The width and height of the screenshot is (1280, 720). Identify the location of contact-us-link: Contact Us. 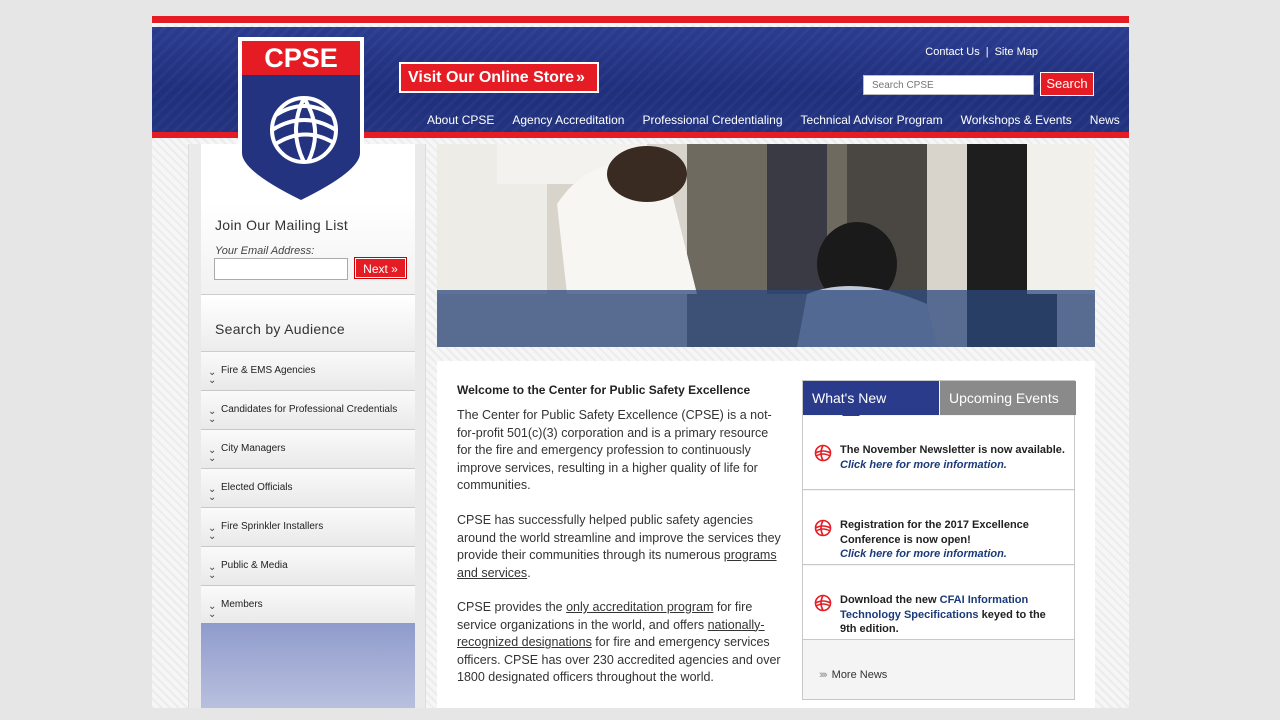
(952, 52).